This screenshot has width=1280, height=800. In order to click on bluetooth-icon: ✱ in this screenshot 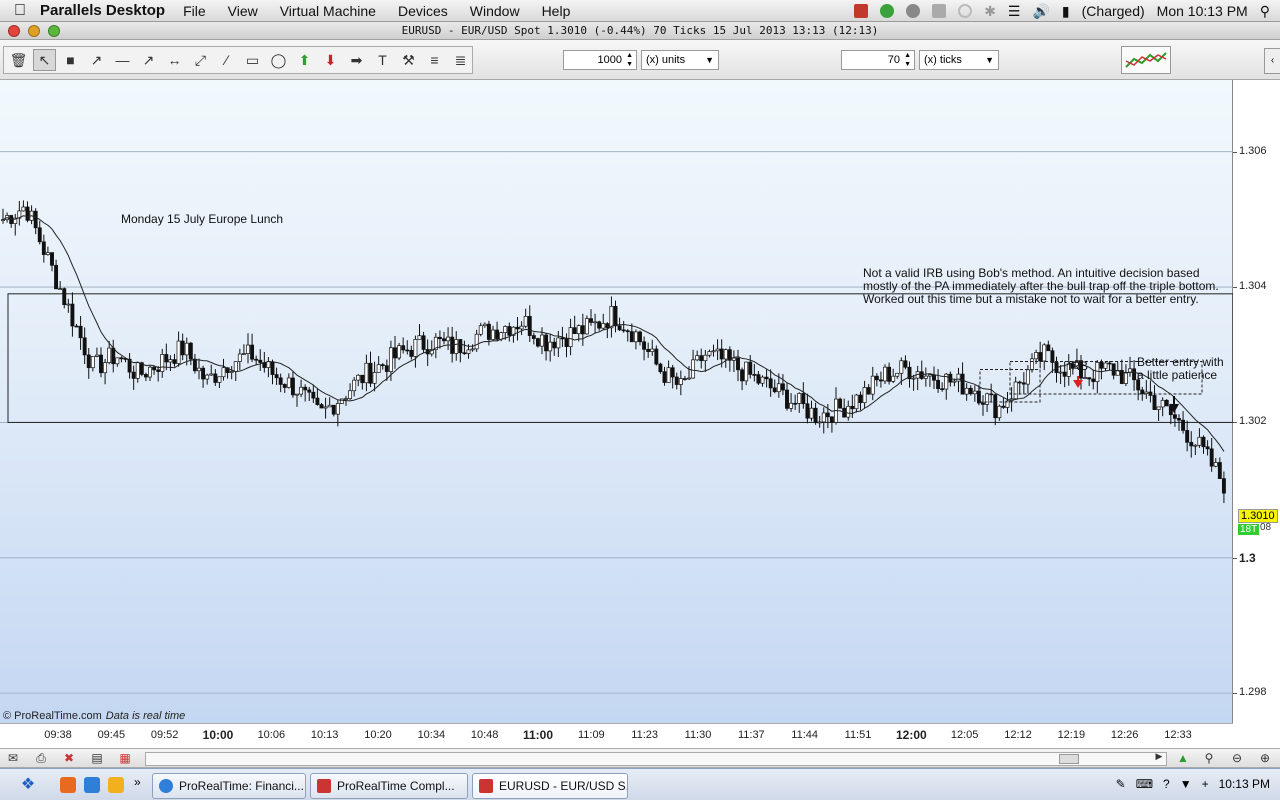, I will do `click(990, 11)`.